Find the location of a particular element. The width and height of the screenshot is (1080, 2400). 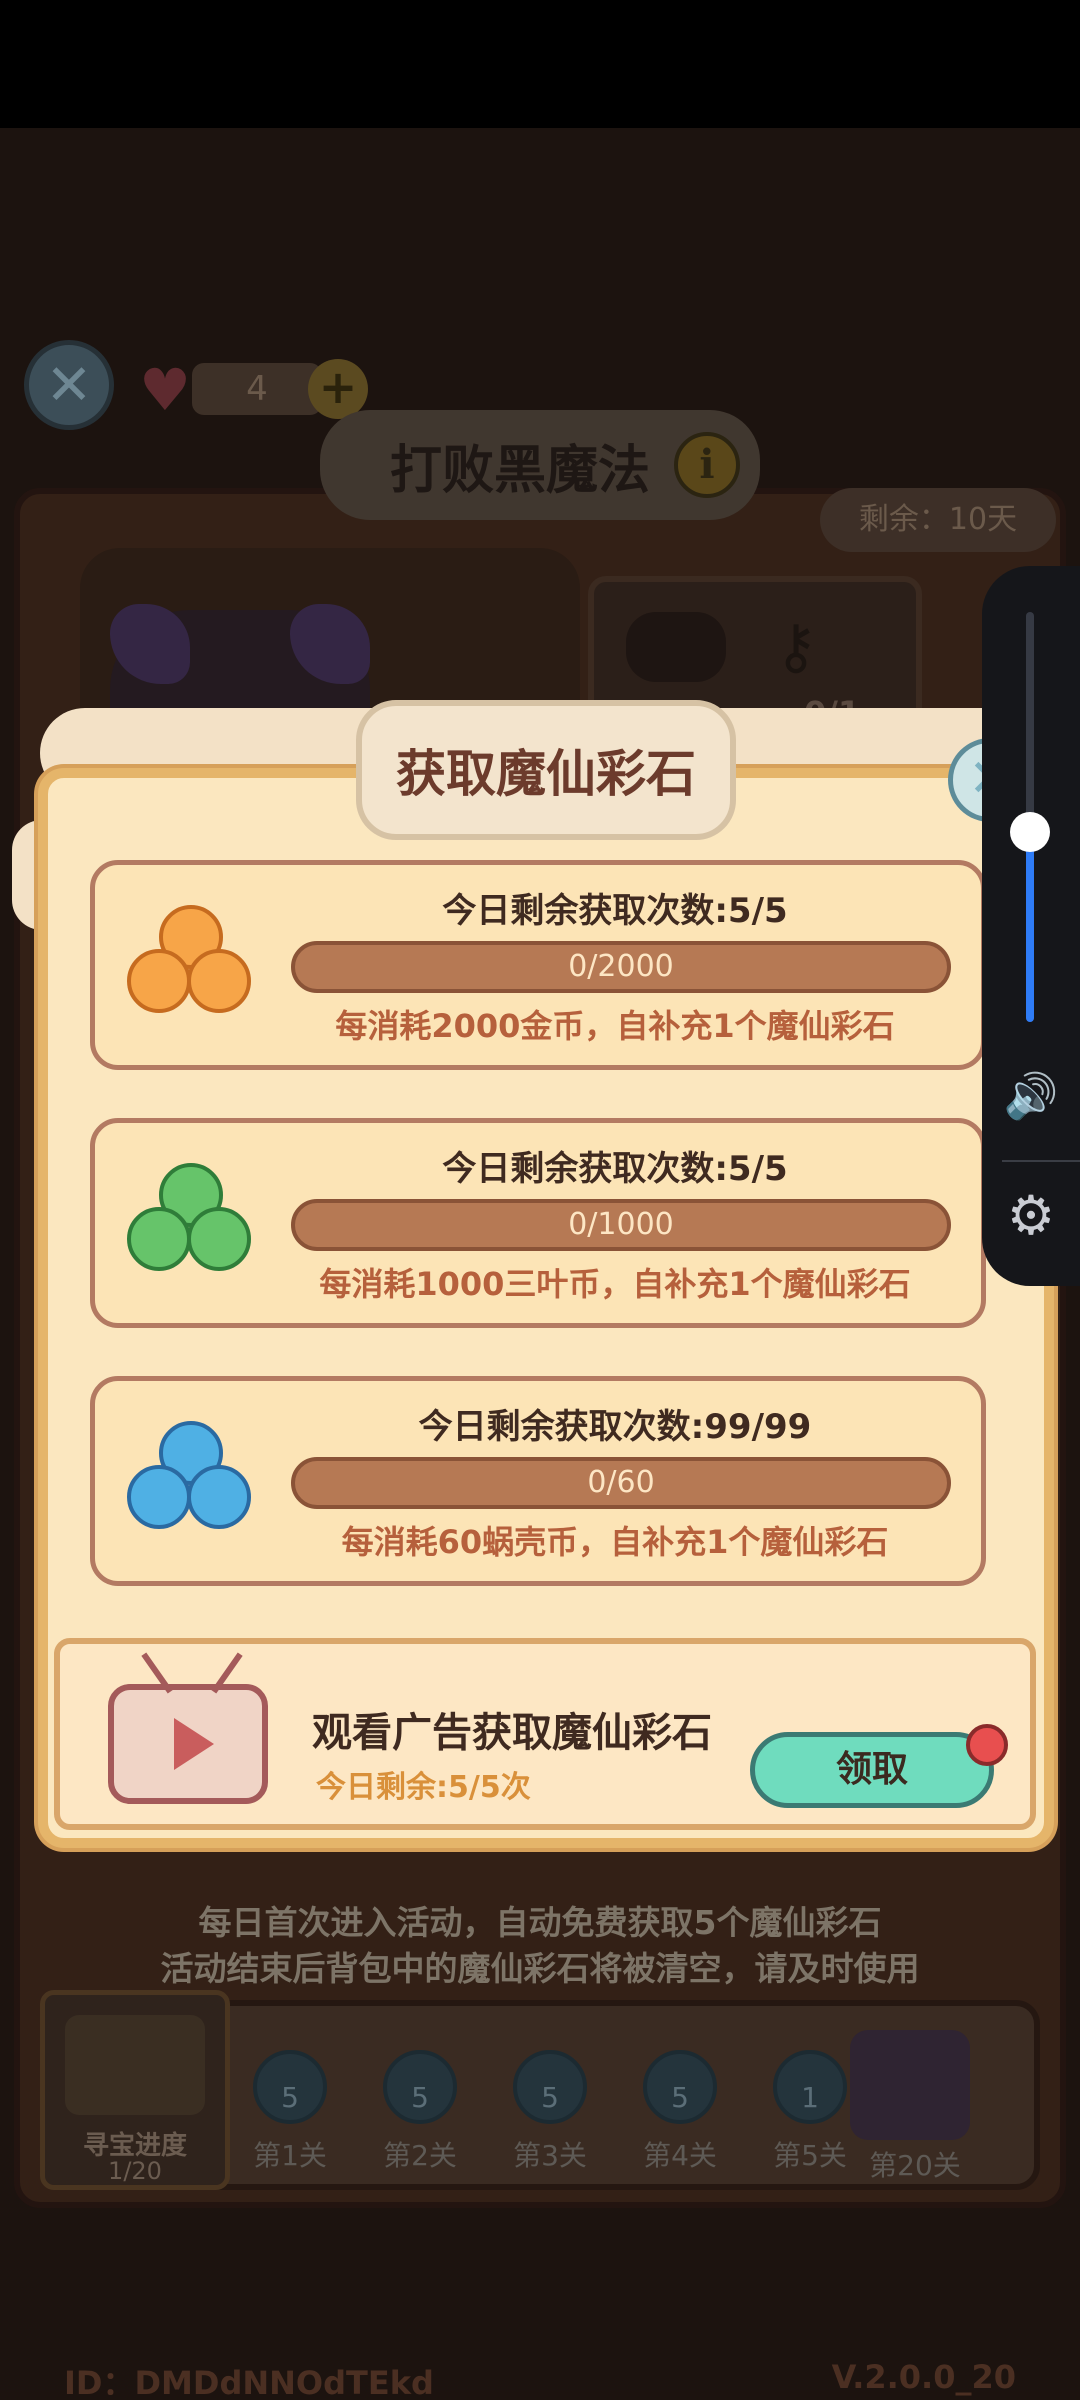

lives-count: 4 is located at coordinates (257, 389).